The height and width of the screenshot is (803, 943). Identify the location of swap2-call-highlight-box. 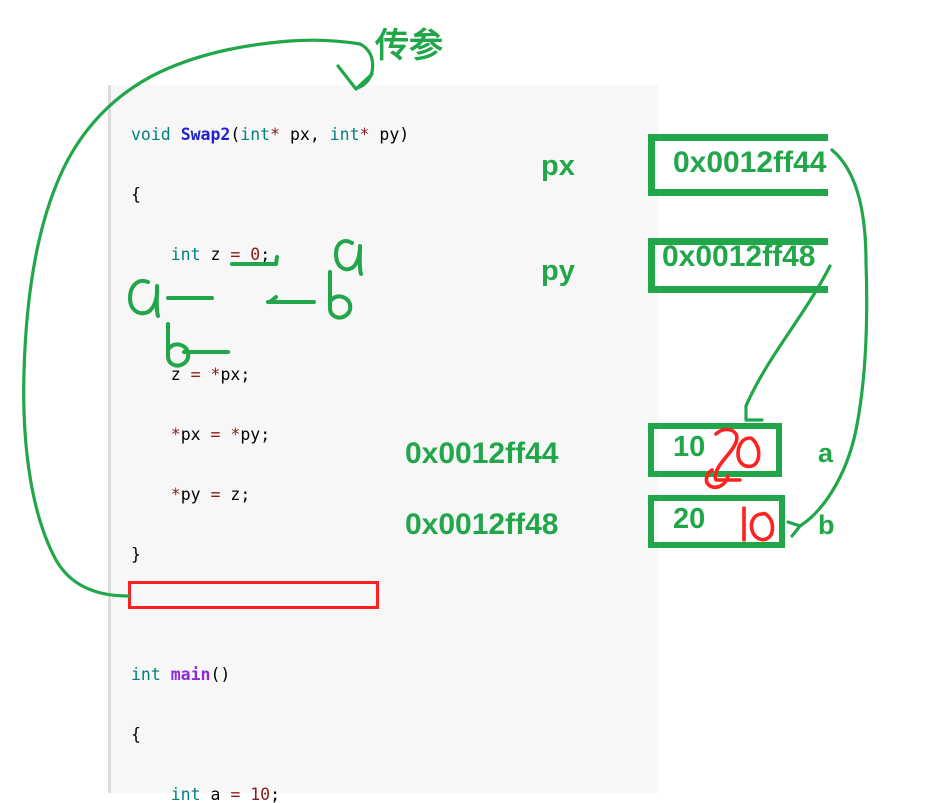
(253, 595).